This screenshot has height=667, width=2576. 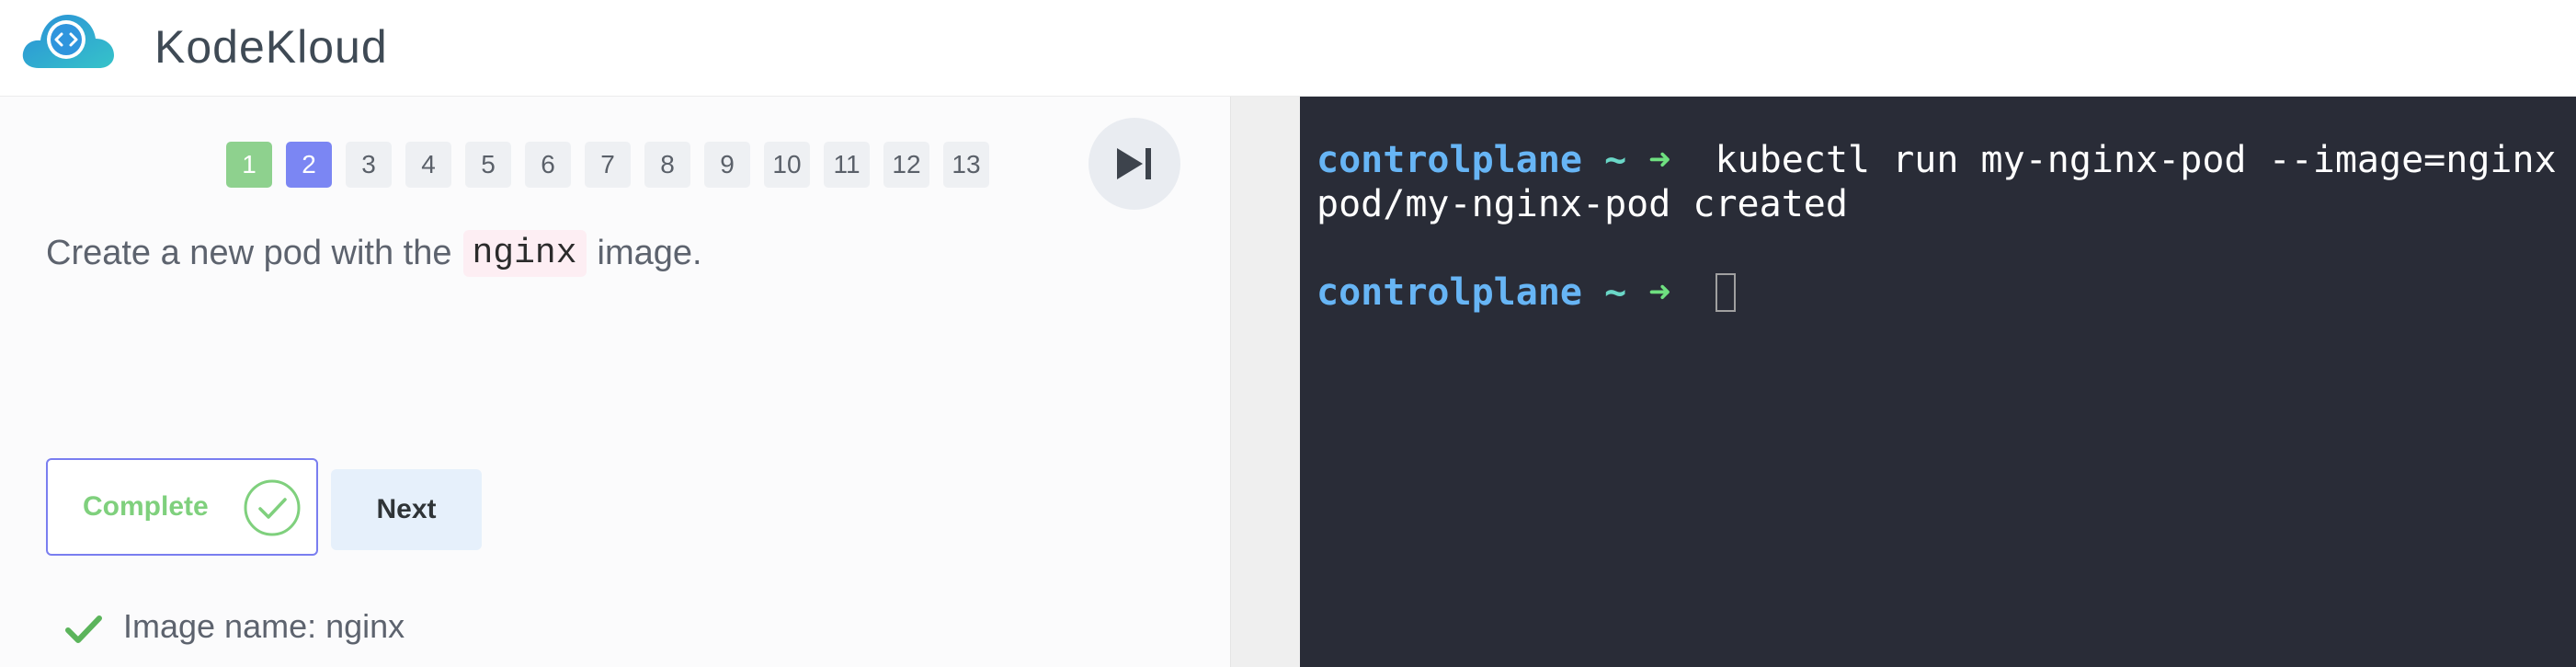 What do you see at coordinates (1582, 204) in the screenshot?
I see `terminal-output-text: pod/my-nginx-pod created` at bounding box center [1582, 204].